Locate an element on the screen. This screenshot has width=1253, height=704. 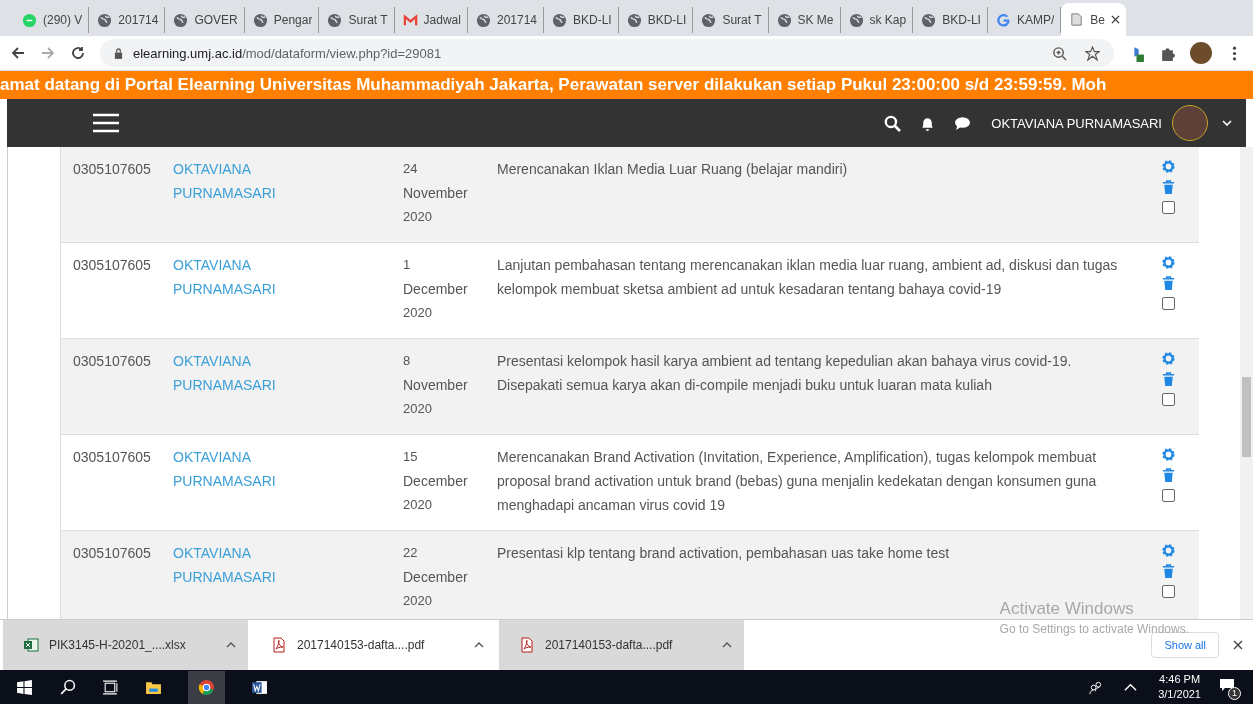
g-letter-icon is located at coordinates (1003, 20).